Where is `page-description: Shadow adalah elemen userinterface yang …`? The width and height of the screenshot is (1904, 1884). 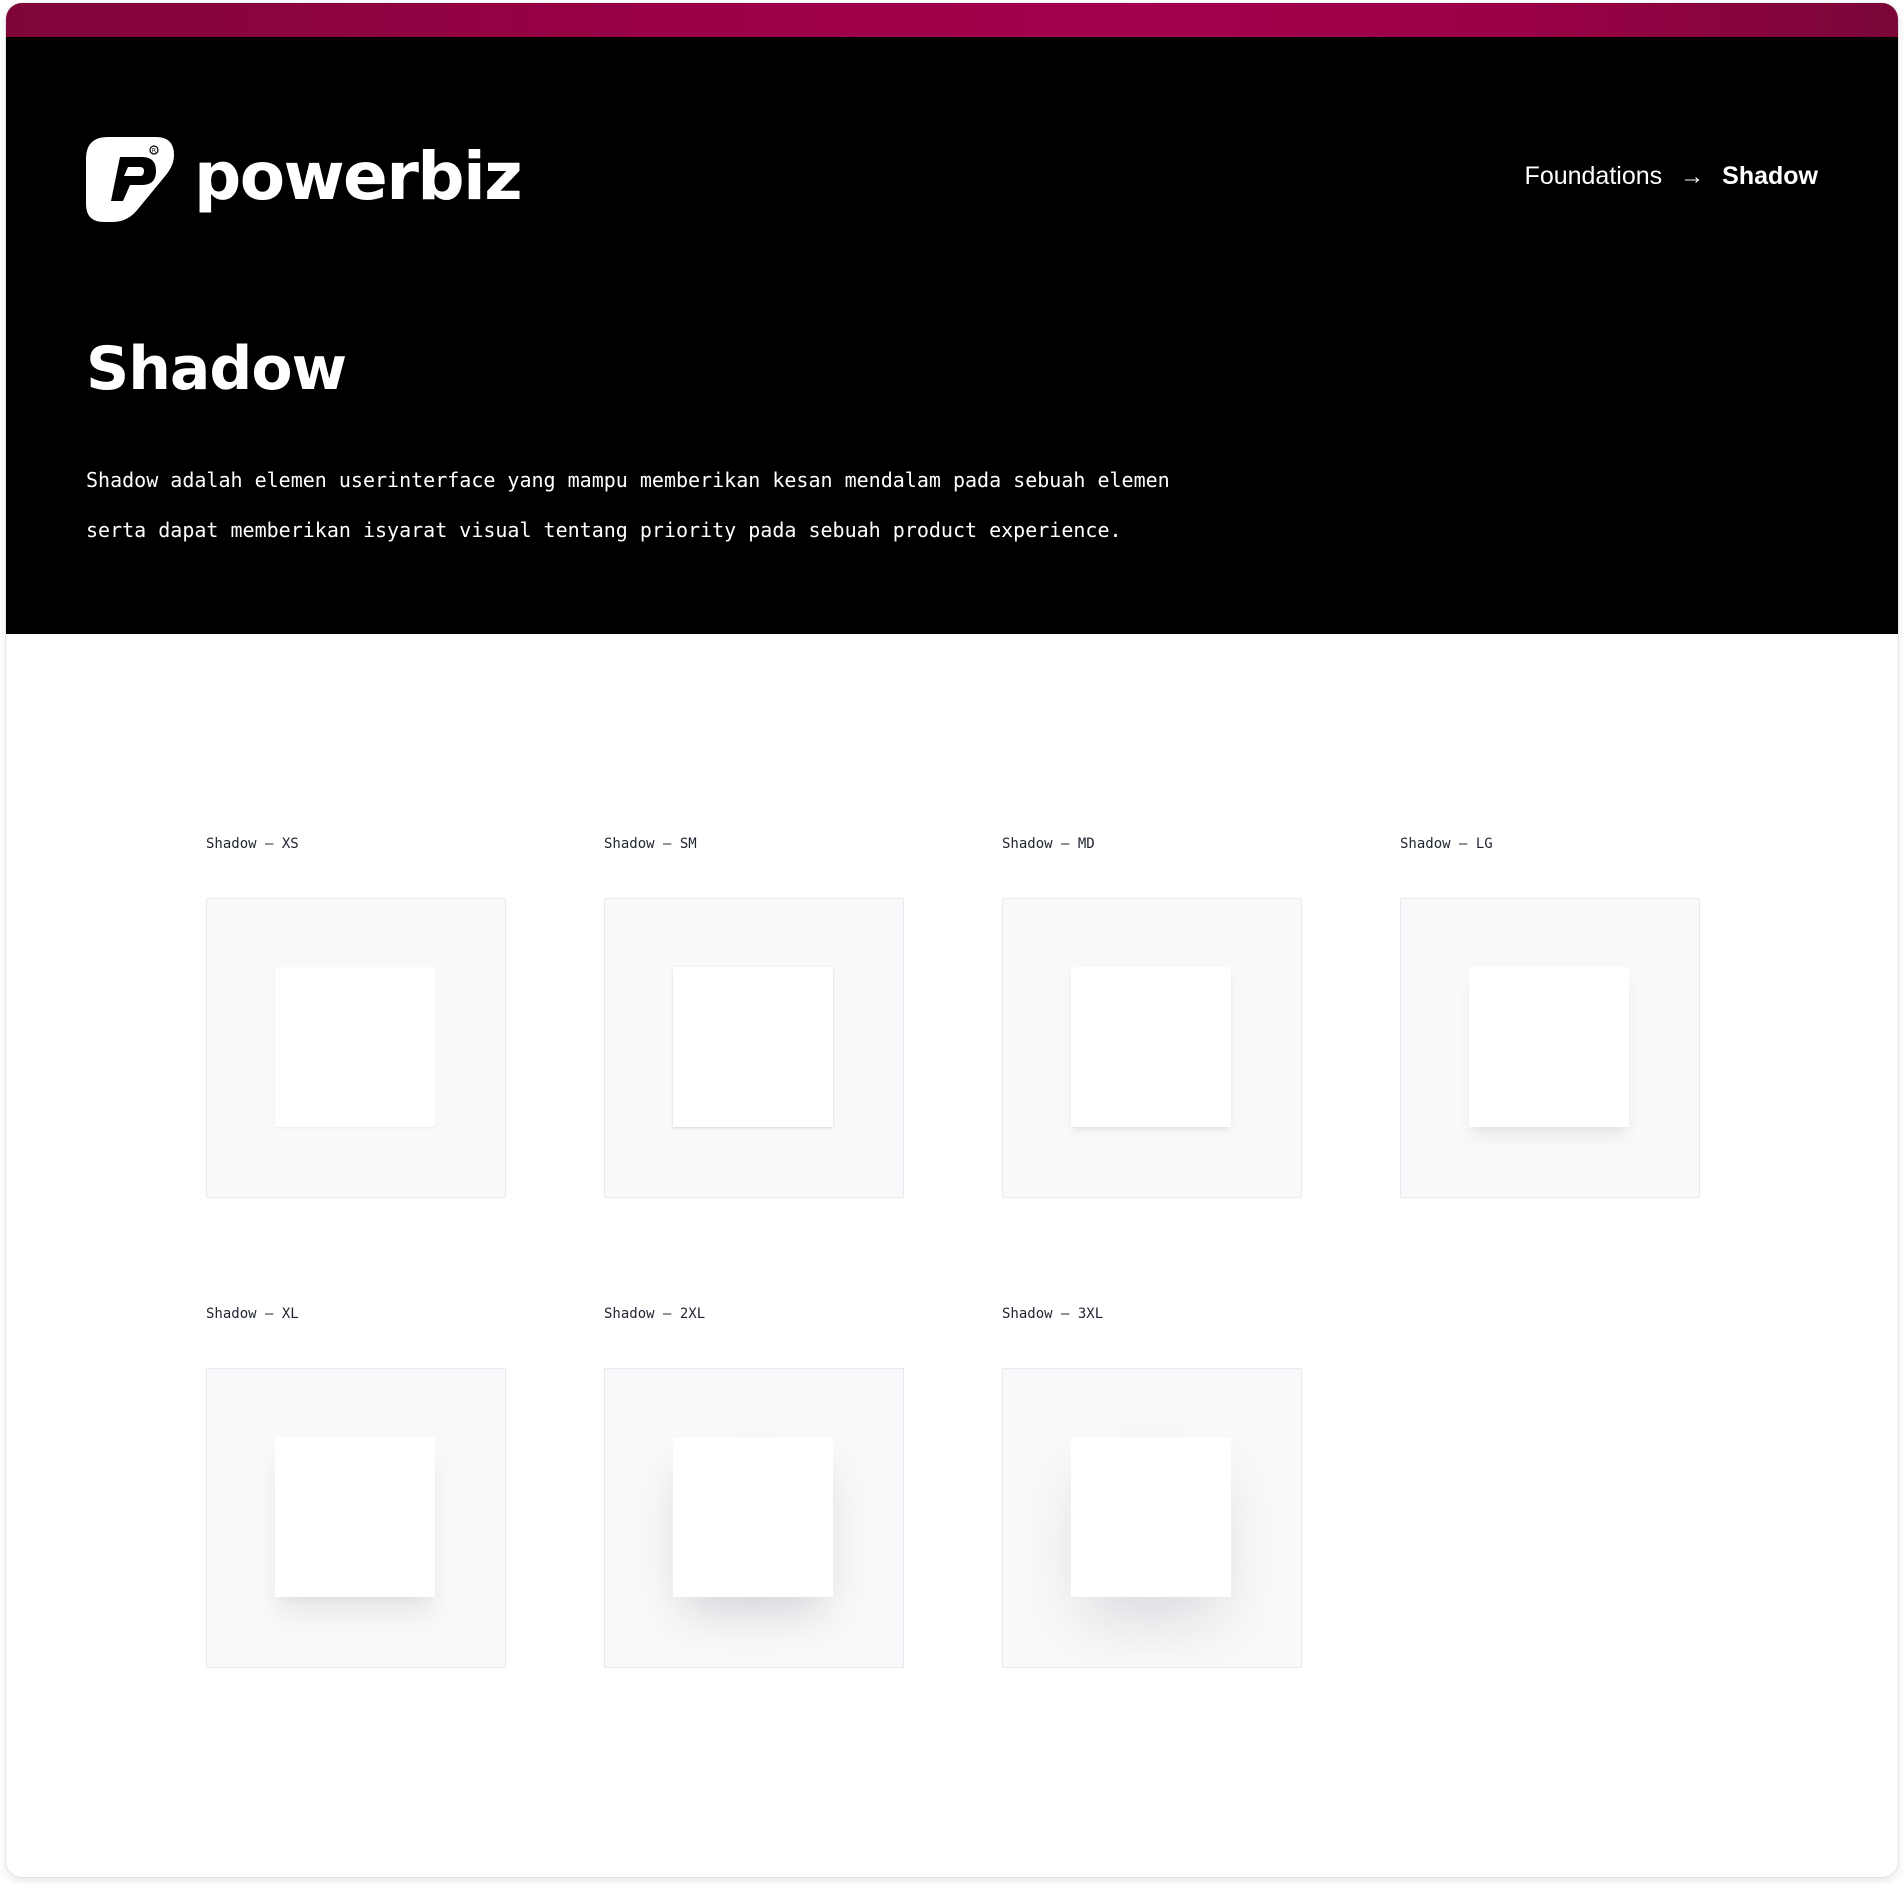
page-description: Shadow adalah elemen userinterface yang … is located at coordinates (736, 505).